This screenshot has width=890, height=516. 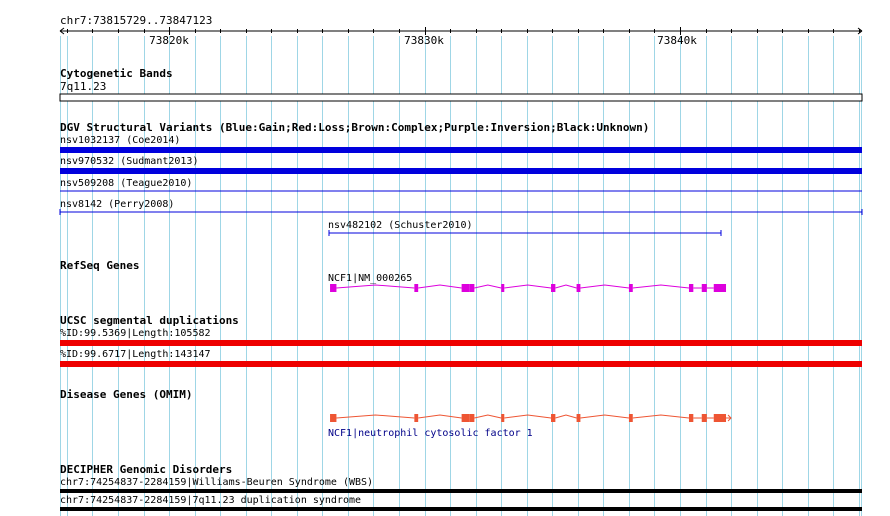 I want to click on track-title: Cytogenetic Bands, so click(x=116, y=73).